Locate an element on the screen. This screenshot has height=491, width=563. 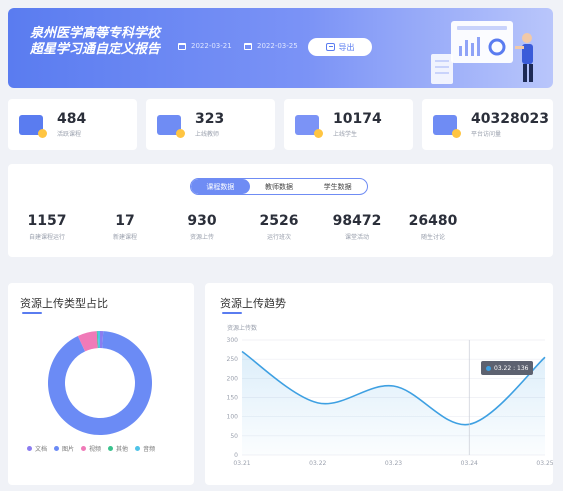
legend-item: 音频 is located at coordinates (145, 448).